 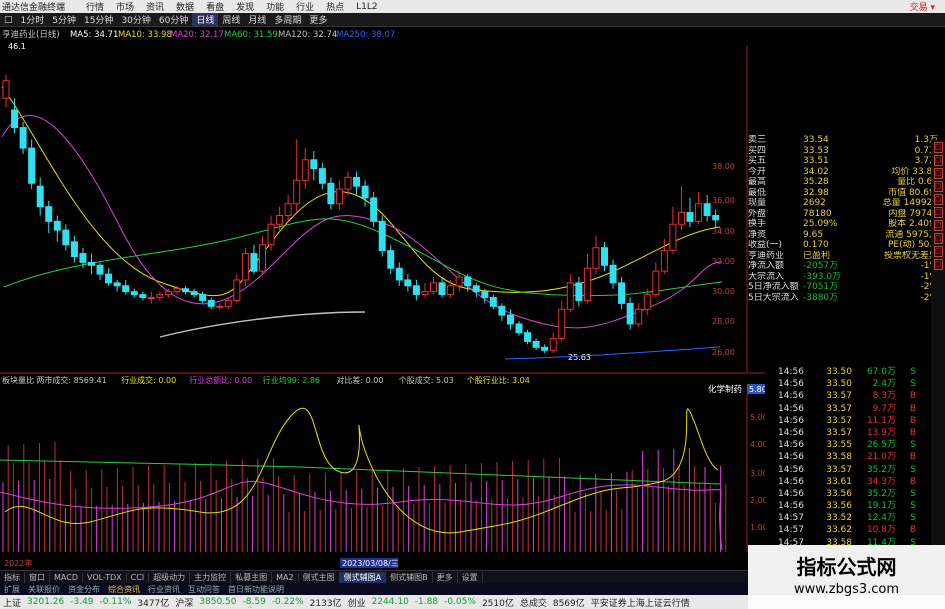 What do you see at coordinates (105, 577) in the screenshot?
I see `indicator-tab: VOL-TDX` at bounding box center [105, 577].